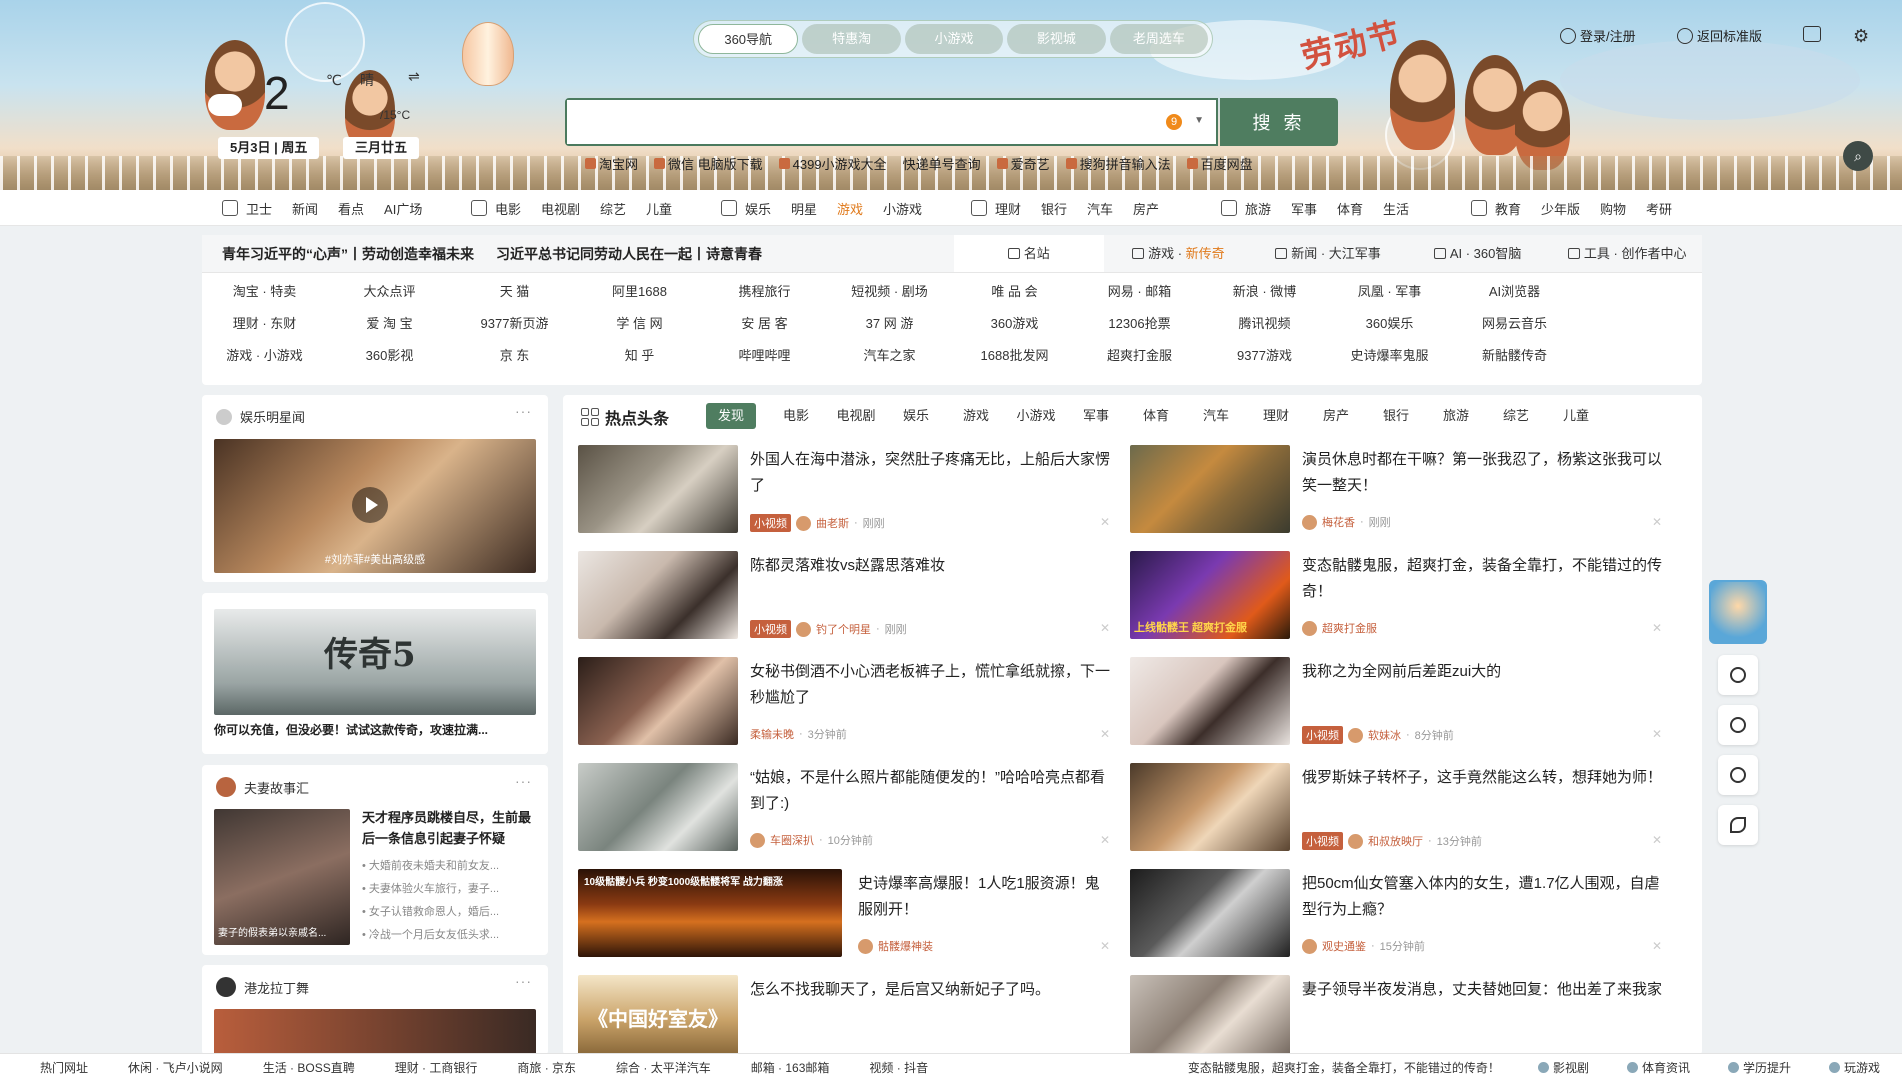  Describe the element at coordinates (1100, 208) in the screenshot. I see `category-link: 汽车` at that location.